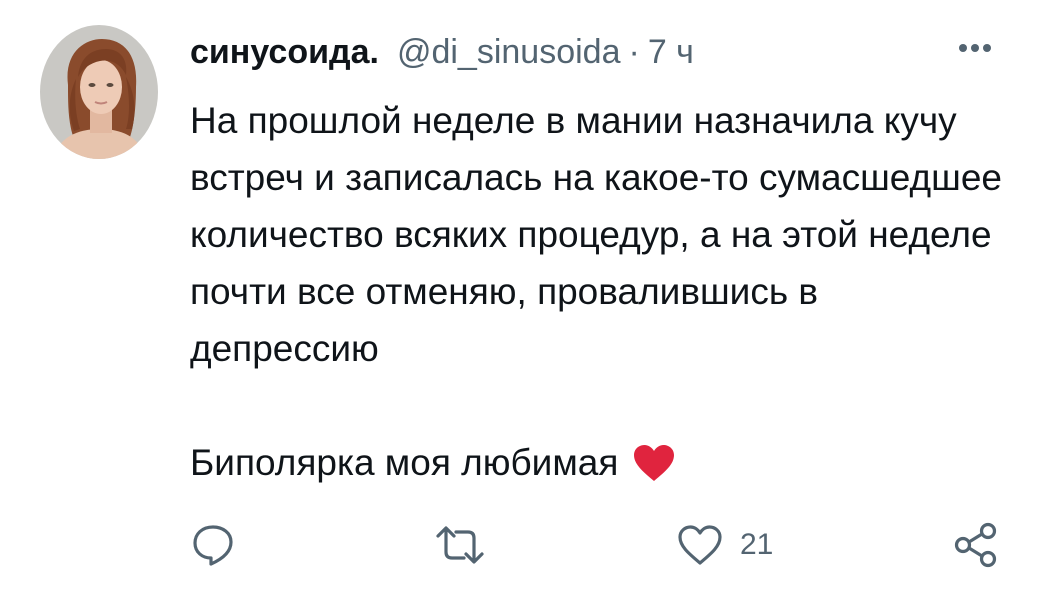 This screenshot has height=597, width=1050. I want to click on retweet-button, so click(460, 545).